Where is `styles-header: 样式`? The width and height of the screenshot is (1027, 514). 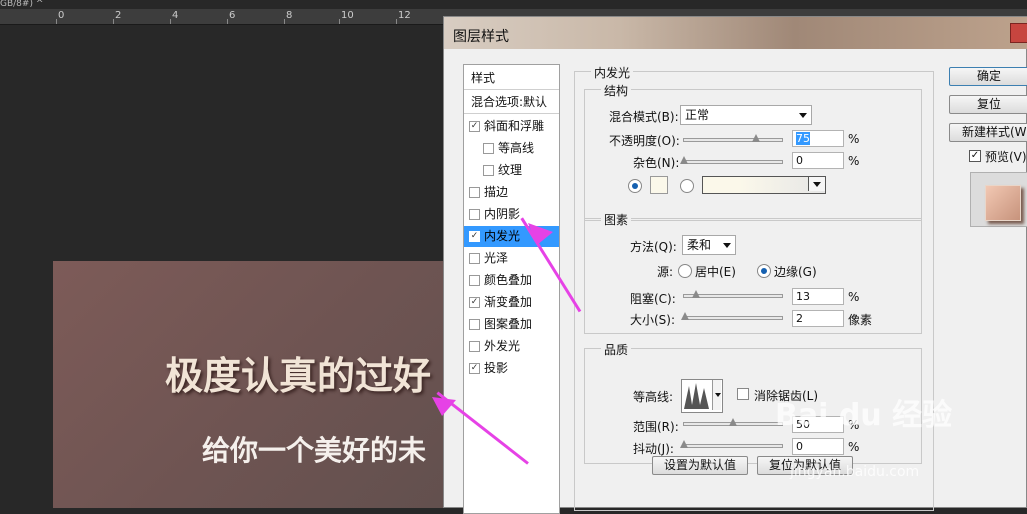
styles-header: 样式 is located at coordinates (483, 77).